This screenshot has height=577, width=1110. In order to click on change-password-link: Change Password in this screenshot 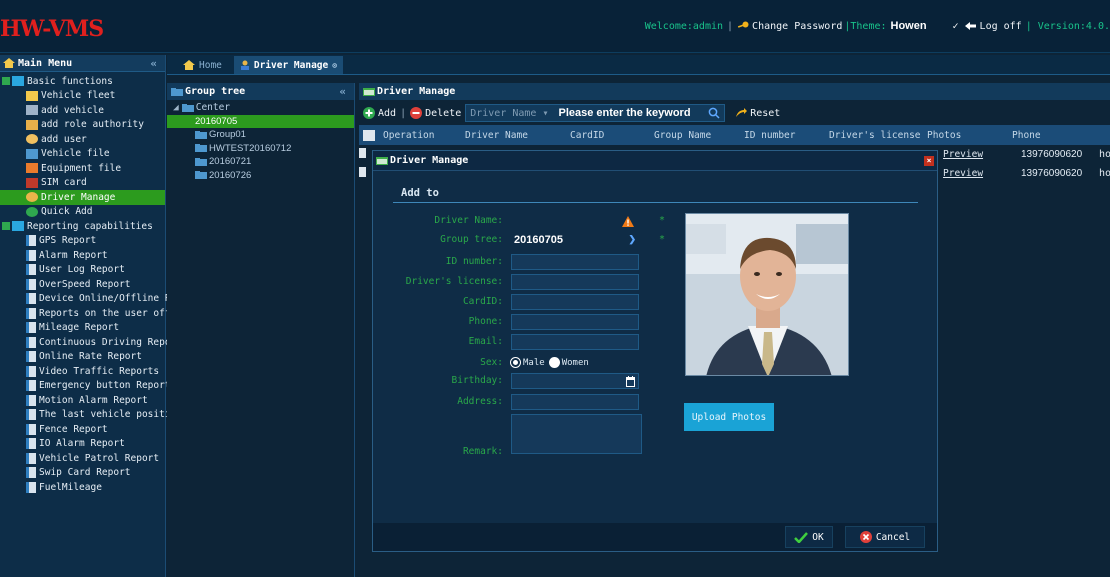, I will do `click(789, 26)`.